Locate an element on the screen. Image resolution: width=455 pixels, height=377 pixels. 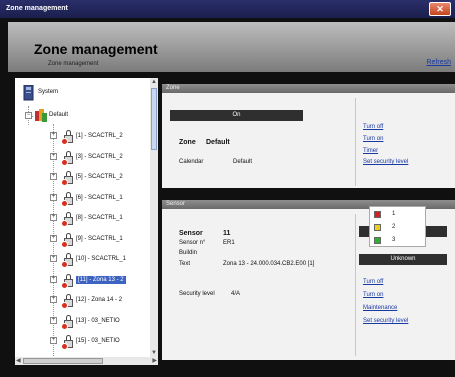
close-button: ✕ is located at coordinates (440, 9).